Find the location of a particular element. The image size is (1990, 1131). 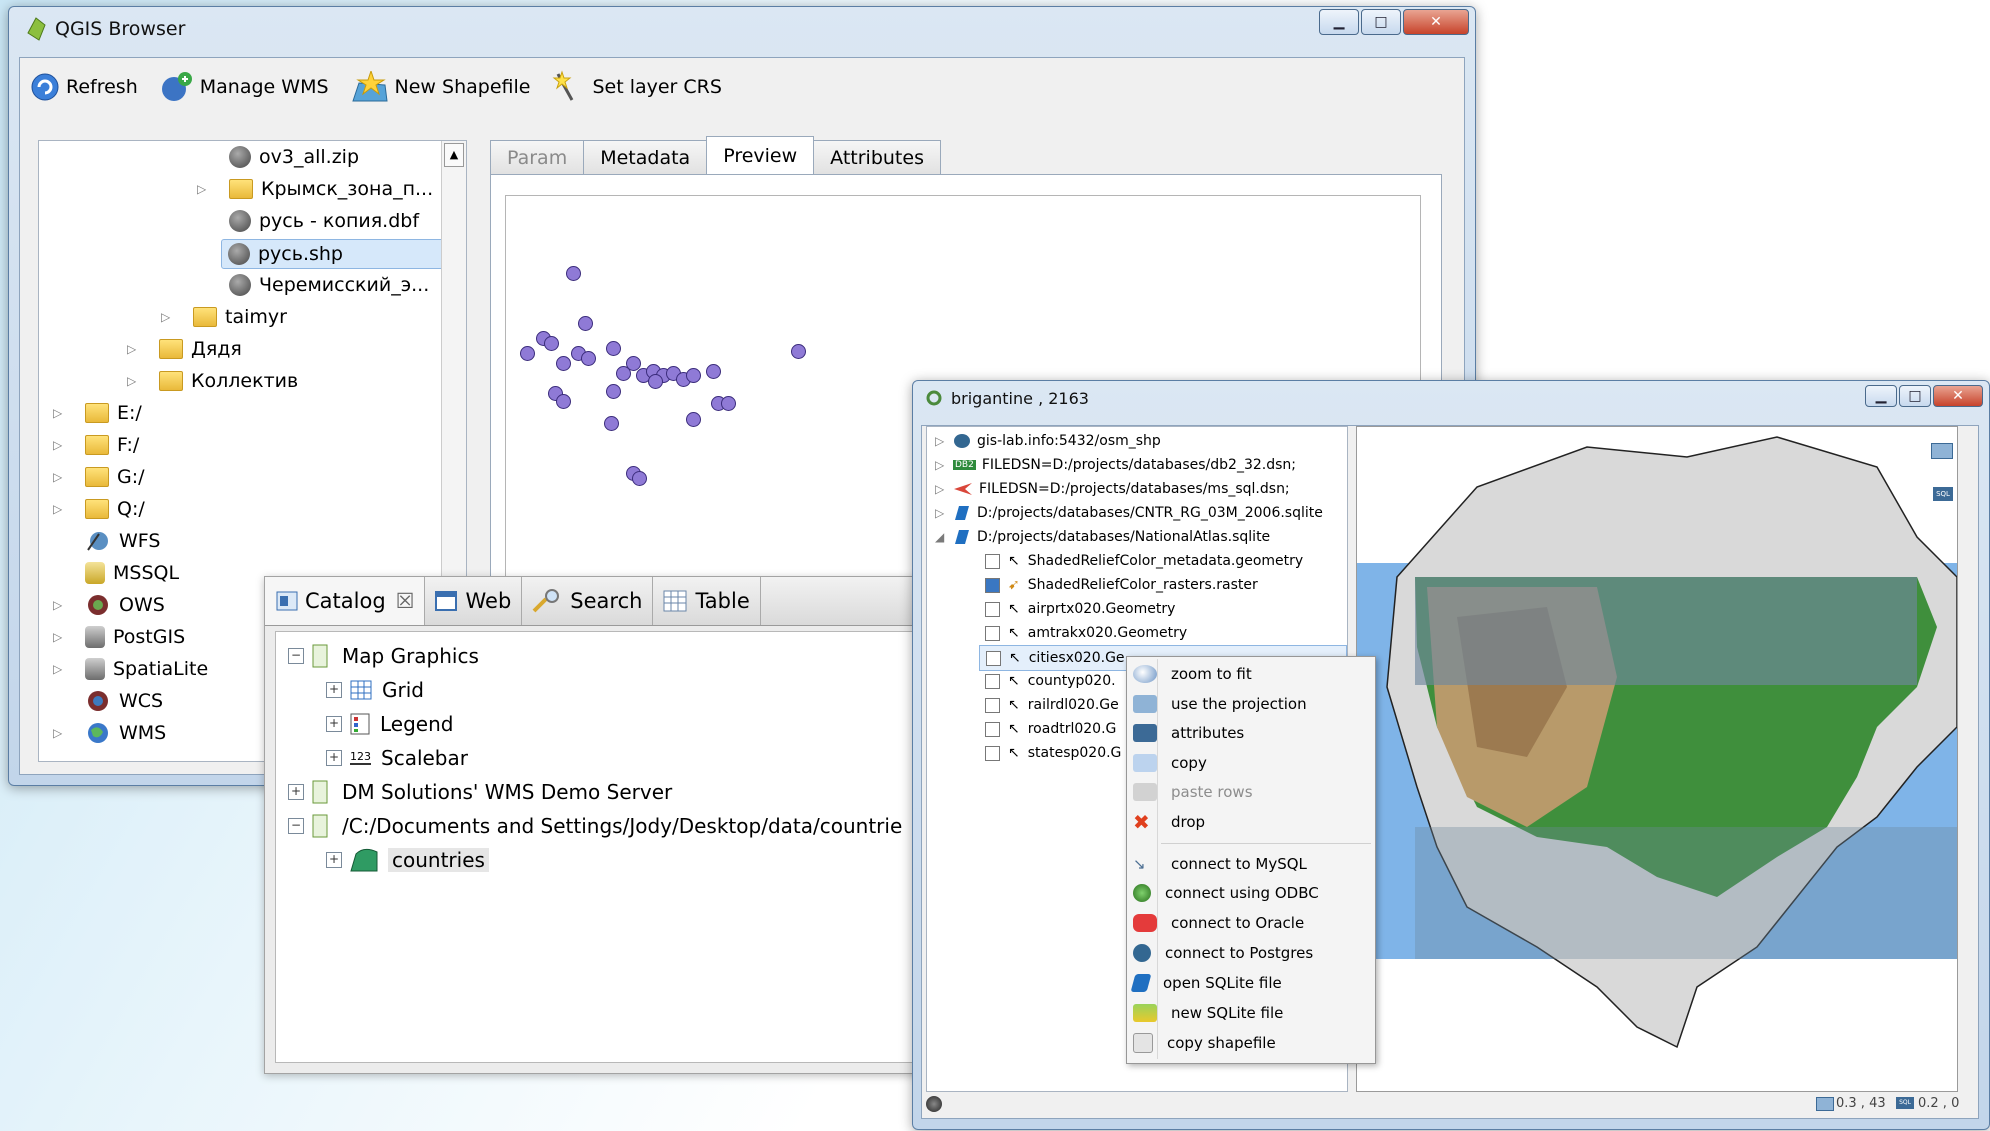

table-item: ↖ roadtrl020.G is located at coordinates (1050, 729).